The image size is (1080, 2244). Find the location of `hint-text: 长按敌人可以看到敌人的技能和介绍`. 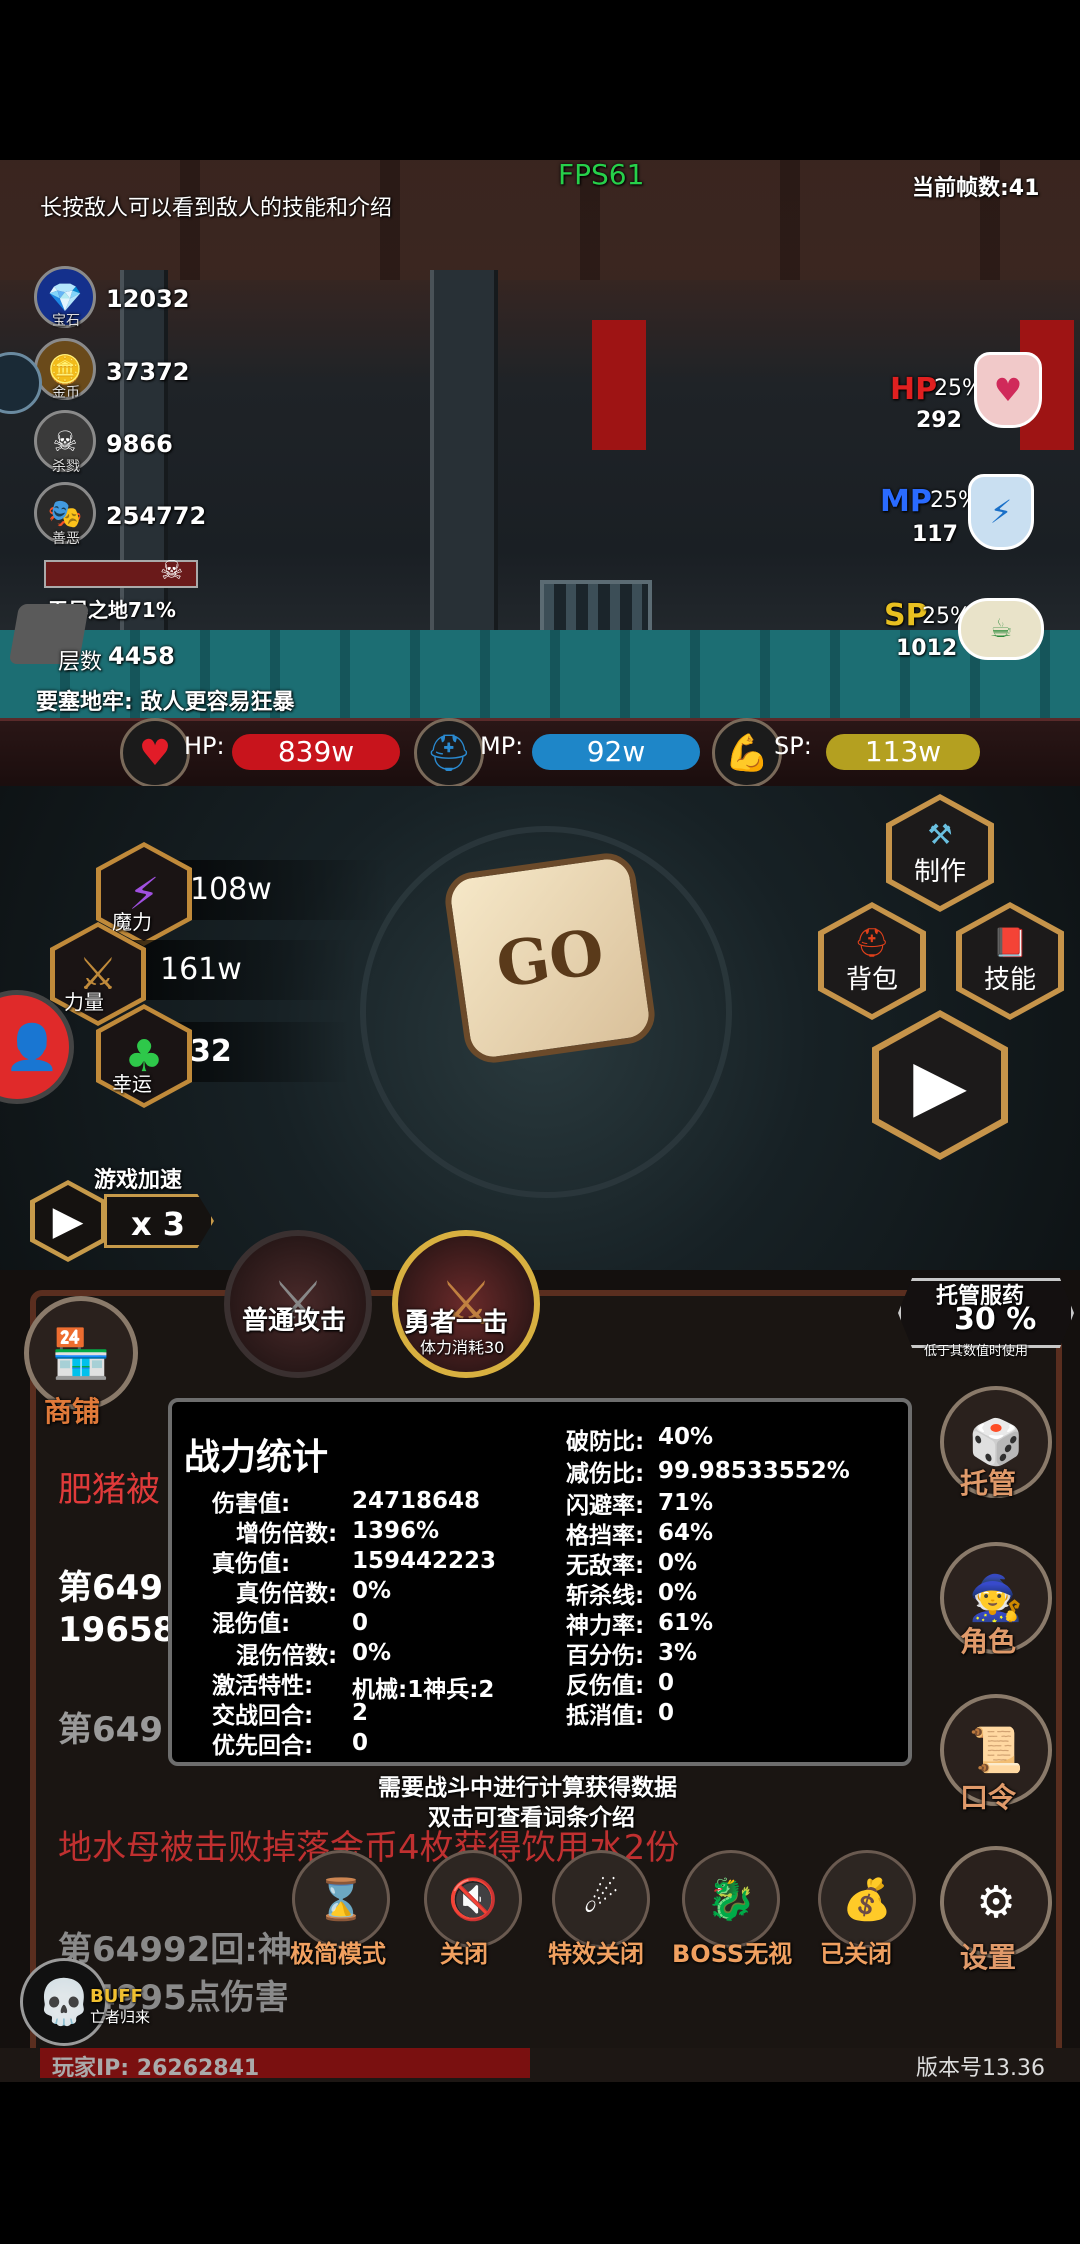

hint-text: 长按敌人可以看到敌人的技能和介绍 is located at coordinates (216, 208).